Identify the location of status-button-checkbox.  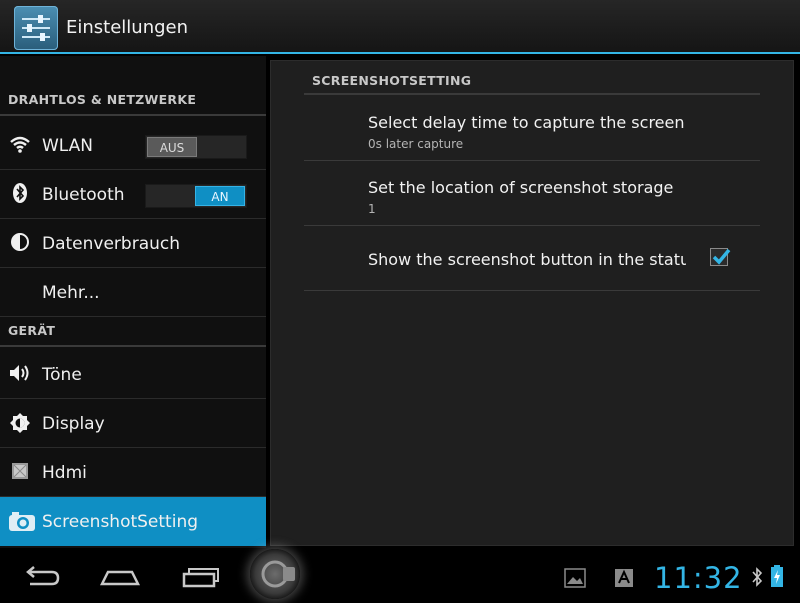
(720, 257).